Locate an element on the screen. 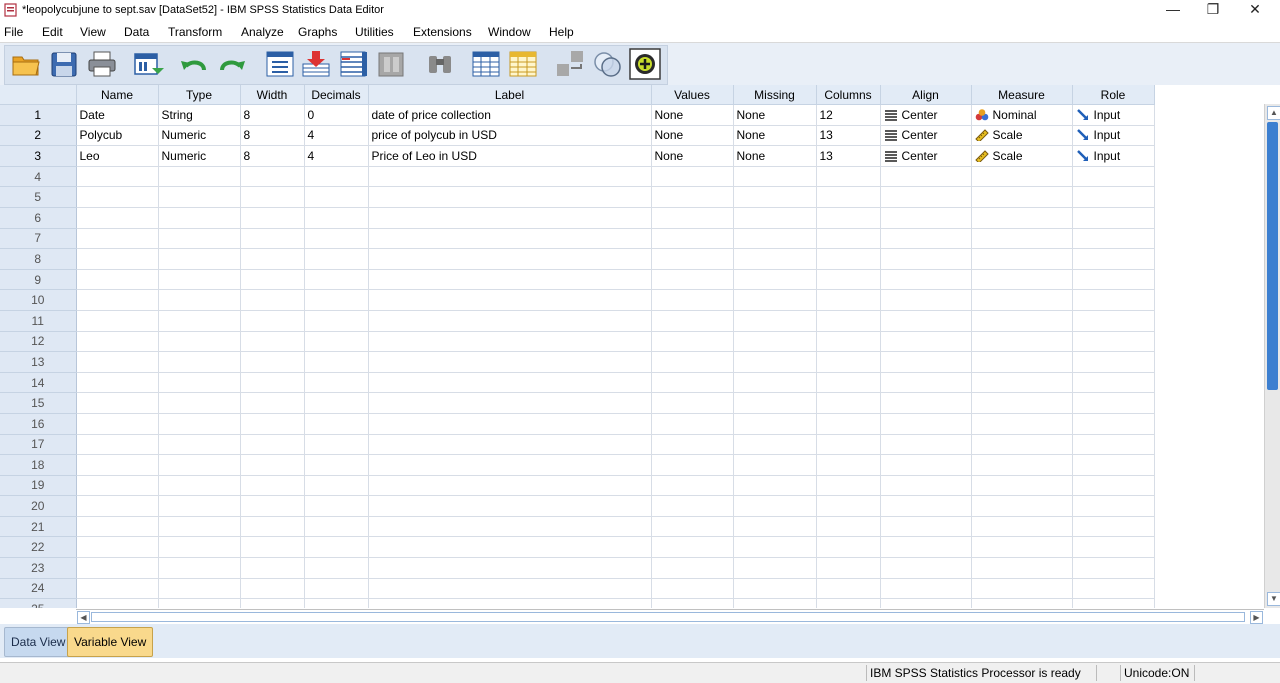  row-number: 5 is located at coordinates (38, 197).